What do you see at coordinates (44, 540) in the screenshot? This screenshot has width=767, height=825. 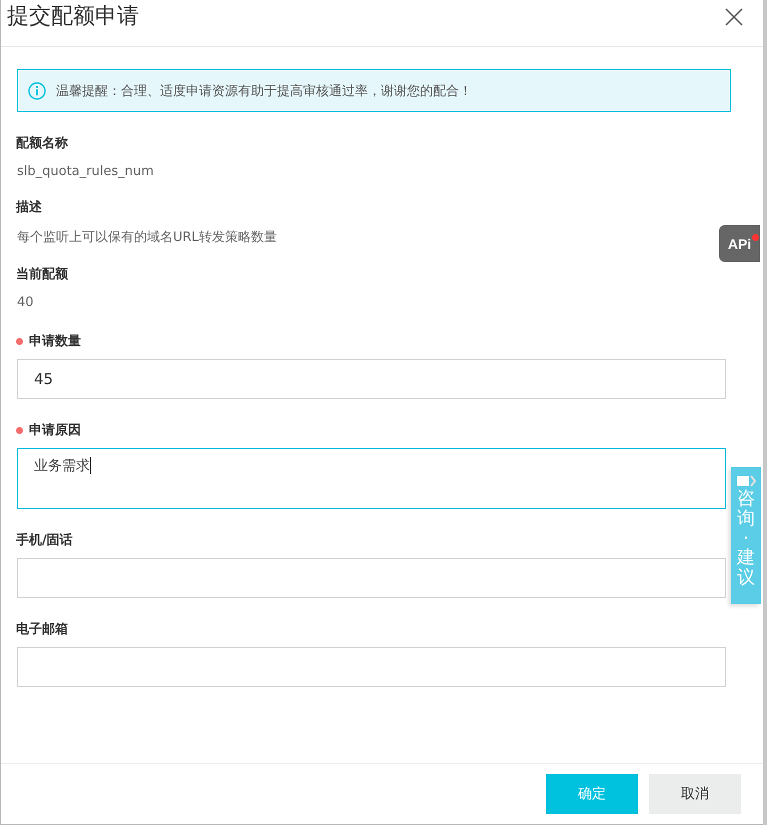 I see `field-label: 手机/固话` at bounding box center [44, 540].